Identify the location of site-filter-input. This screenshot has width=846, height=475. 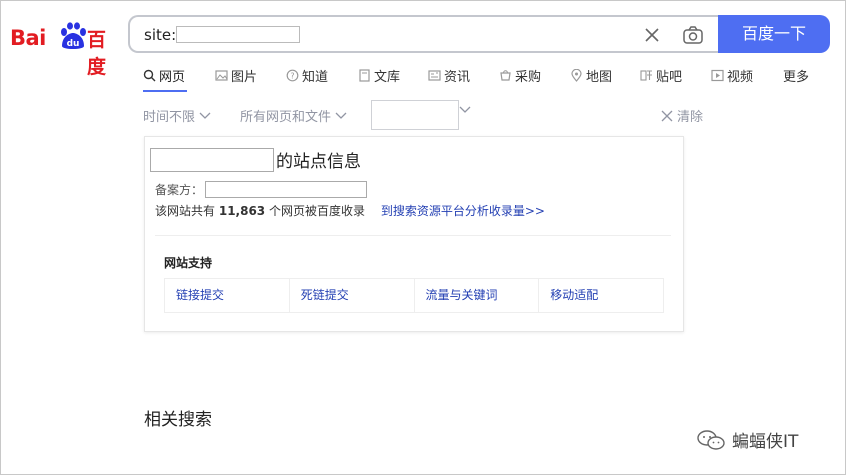
(415, 115).